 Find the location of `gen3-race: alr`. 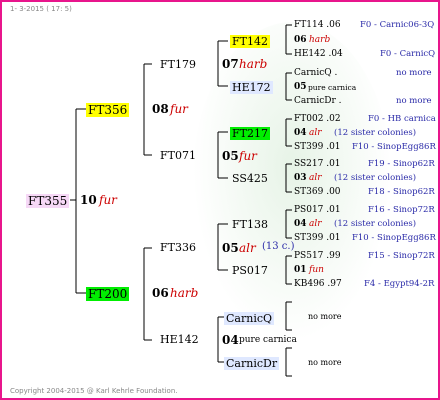

gen3-race: alr is located at coordinates (247, 248).